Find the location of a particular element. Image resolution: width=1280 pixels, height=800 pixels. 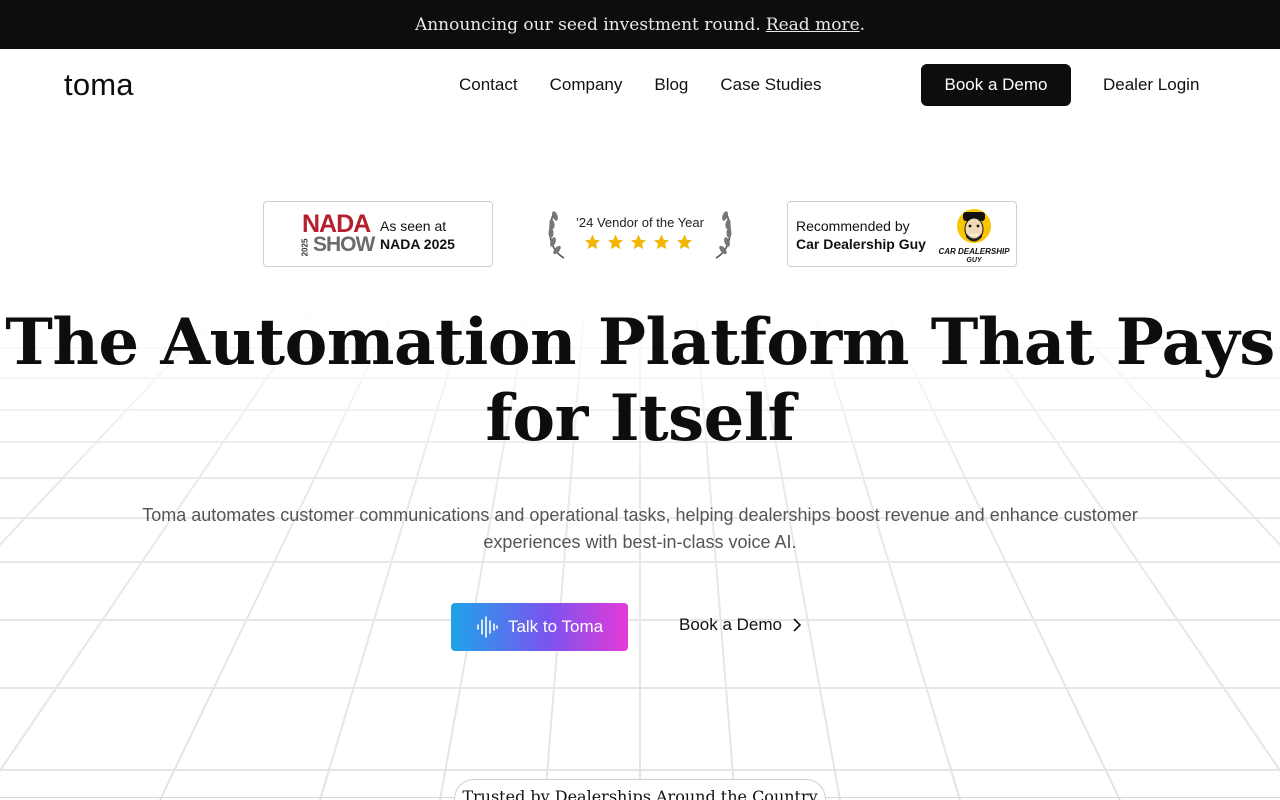

announcement-suffix: . is located at coordinates (862, 24).